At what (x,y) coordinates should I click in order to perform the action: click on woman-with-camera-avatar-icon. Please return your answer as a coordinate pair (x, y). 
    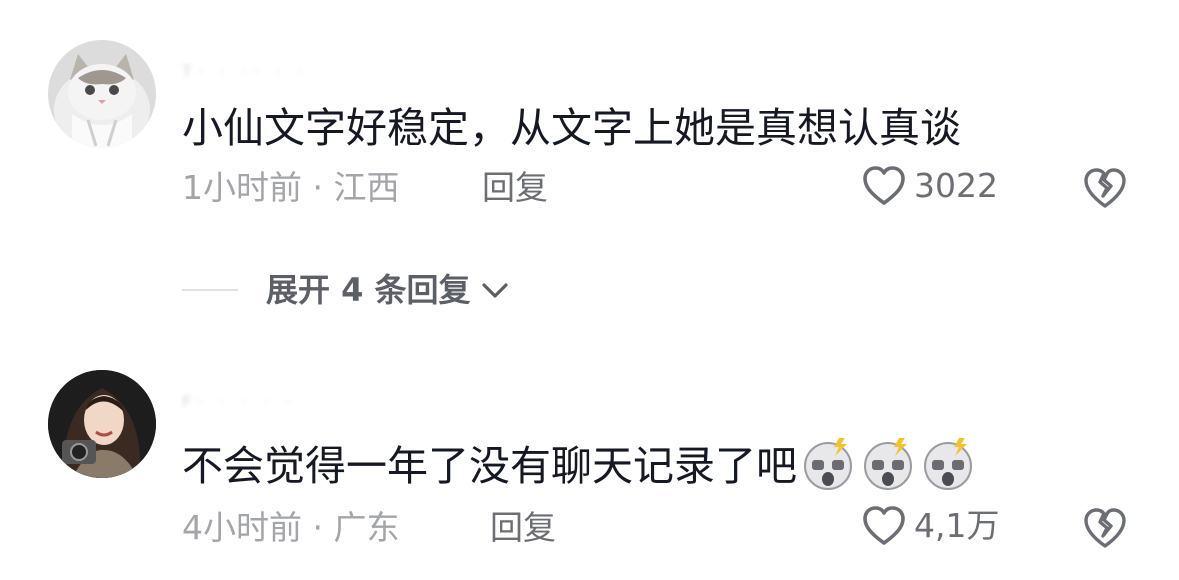
    Looking at the image, I should click on (102, 424).